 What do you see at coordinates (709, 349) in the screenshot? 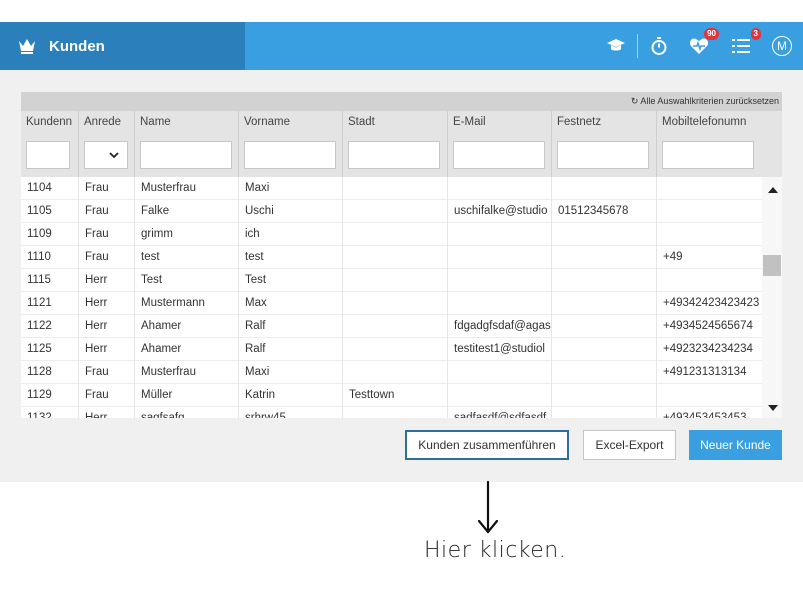
I see `table-cell: +4923234234234` at bounding box center [709, 349].